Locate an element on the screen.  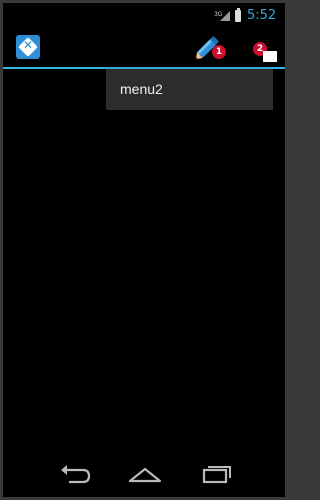
pen-action-button: 1 is located at coordinates (210, 48).